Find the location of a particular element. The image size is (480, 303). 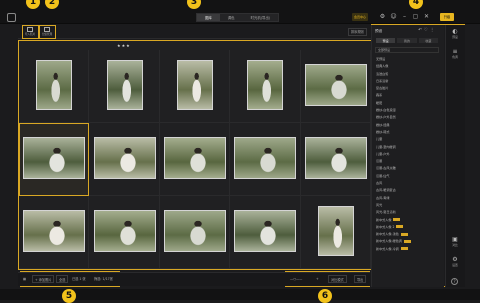

tab-presets: 预设 is located at coordinates (386, 40).